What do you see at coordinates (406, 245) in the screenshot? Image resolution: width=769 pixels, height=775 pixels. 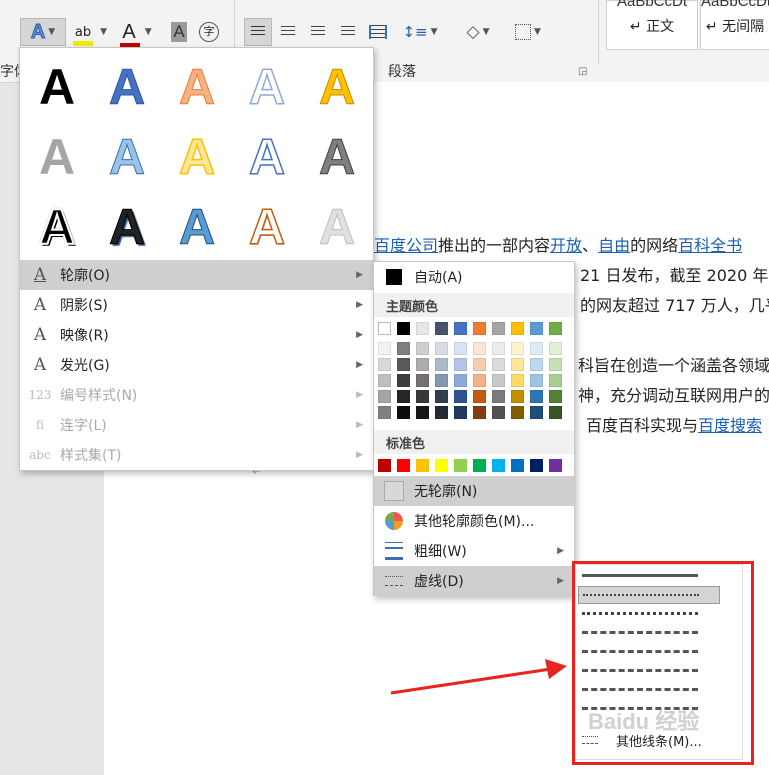 I see `doc-link: 百度公司` at bounding box center [406, 245].